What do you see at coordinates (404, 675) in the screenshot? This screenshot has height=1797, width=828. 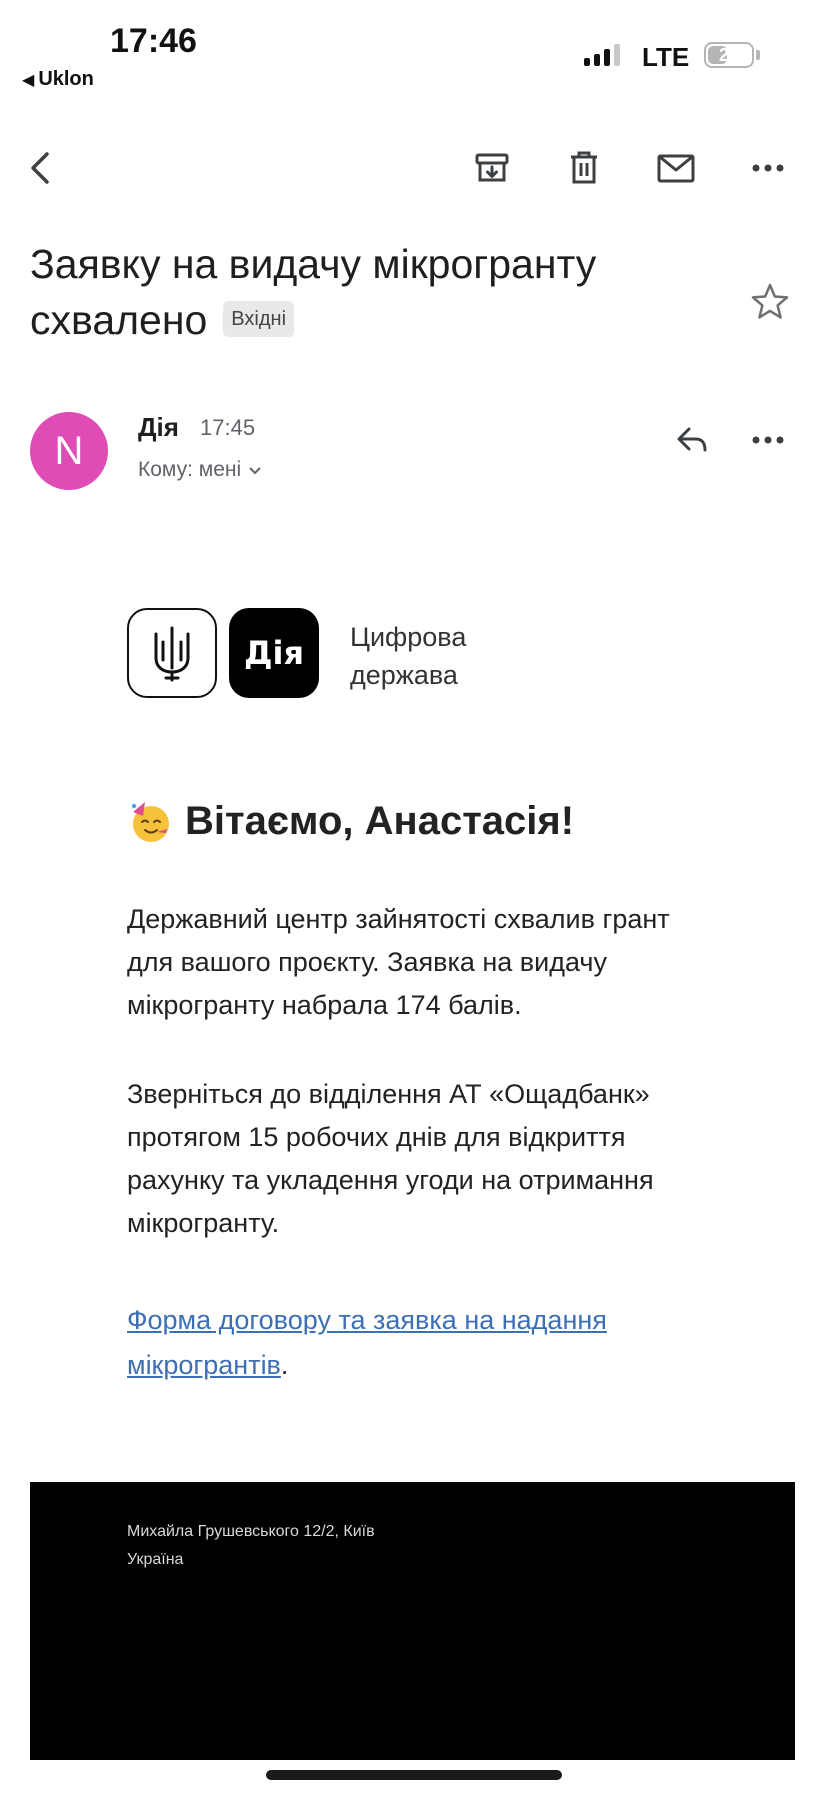 I see `tagline-line-2: держава` at bounding box center [404, 675].